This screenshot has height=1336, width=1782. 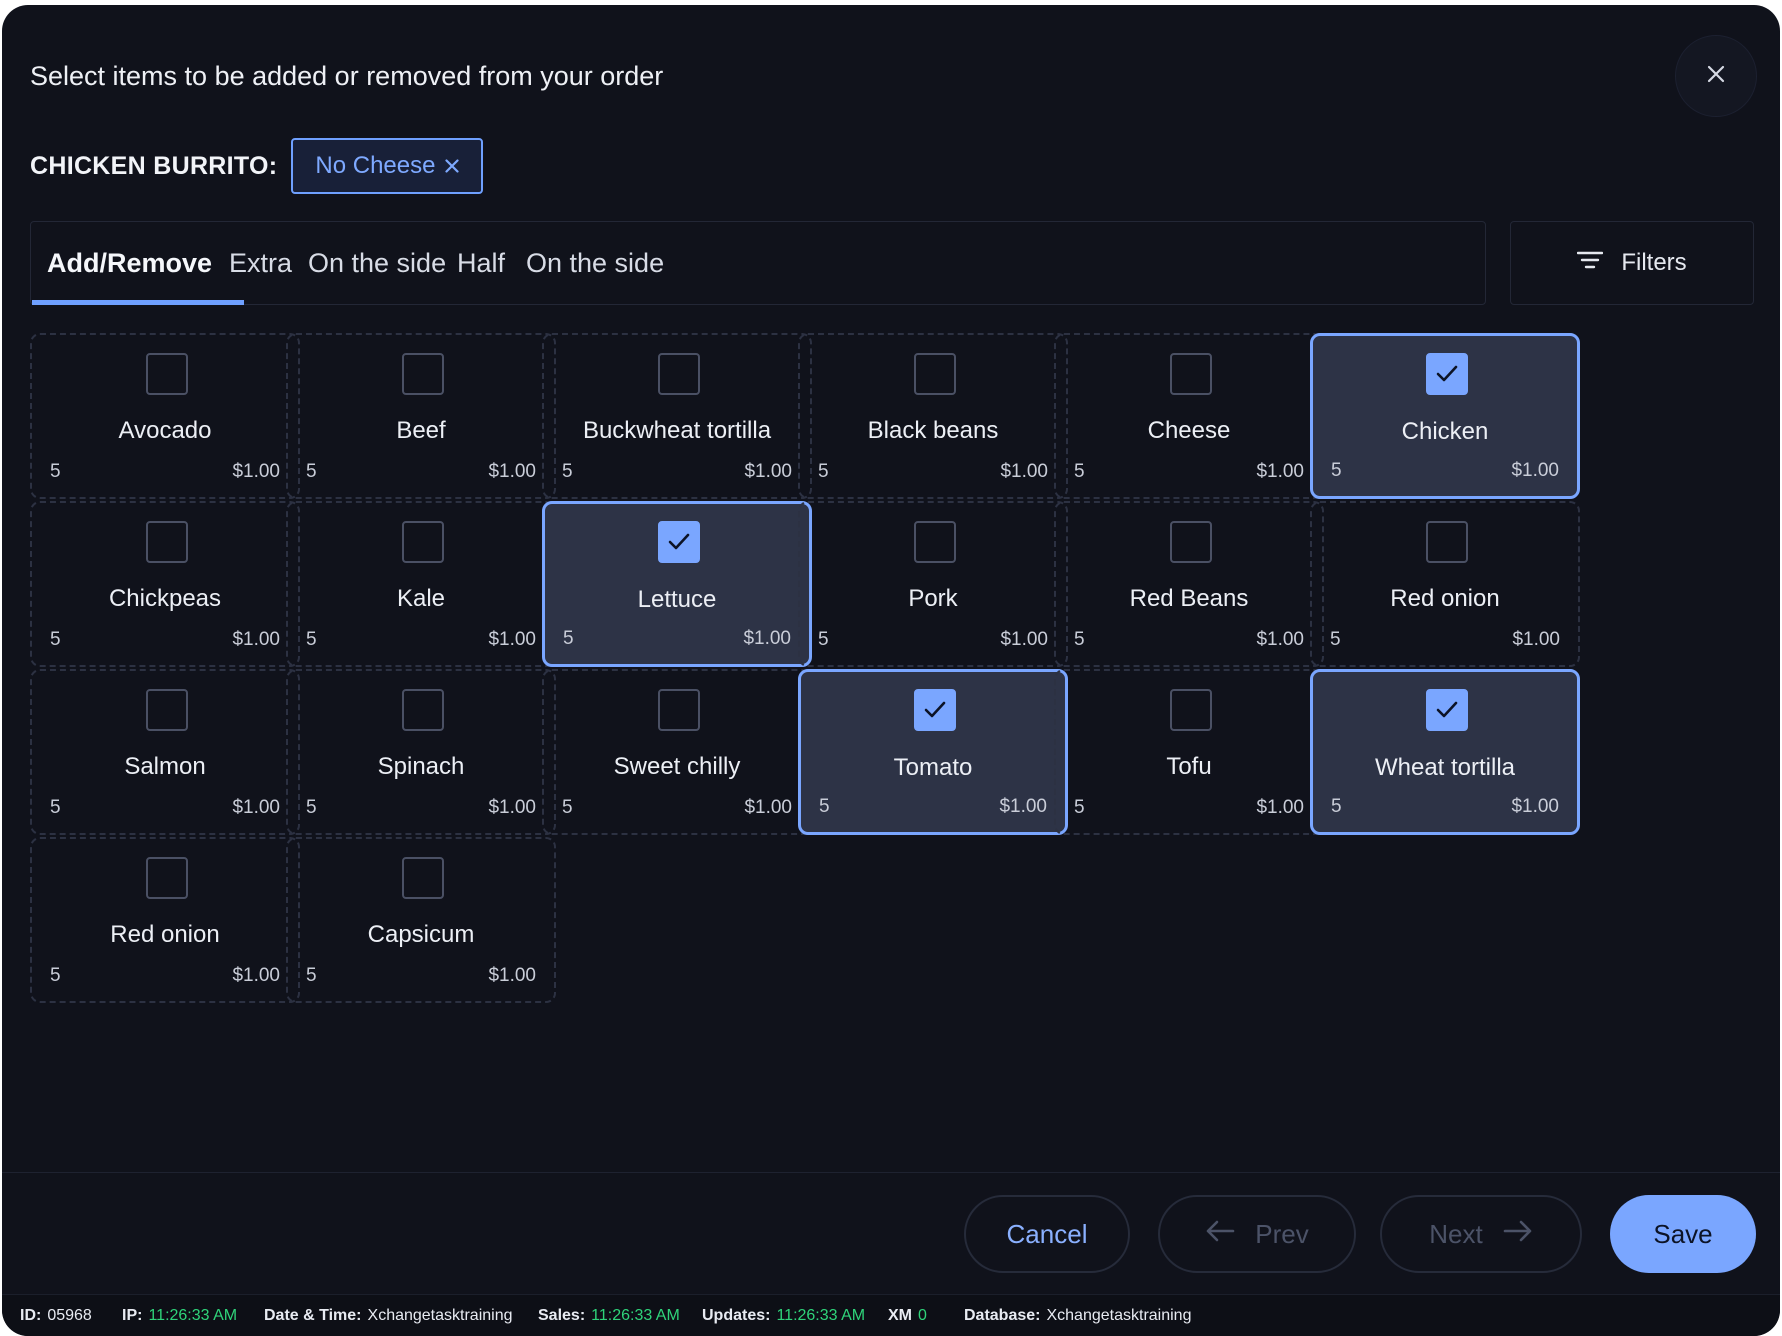 I want to click on status-sales: Sales: 11:26:33 AM, so click(x=609, y=1315).